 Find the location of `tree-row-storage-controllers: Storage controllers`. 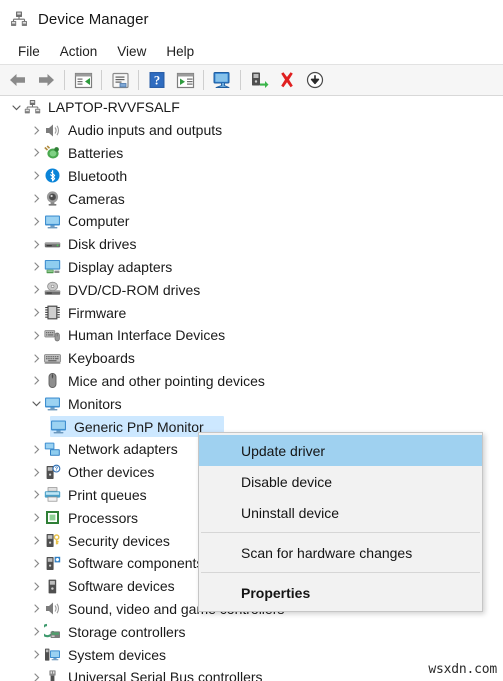

tree-row-storage-controllers: Storage controllers is located at coordinates (251, 631).